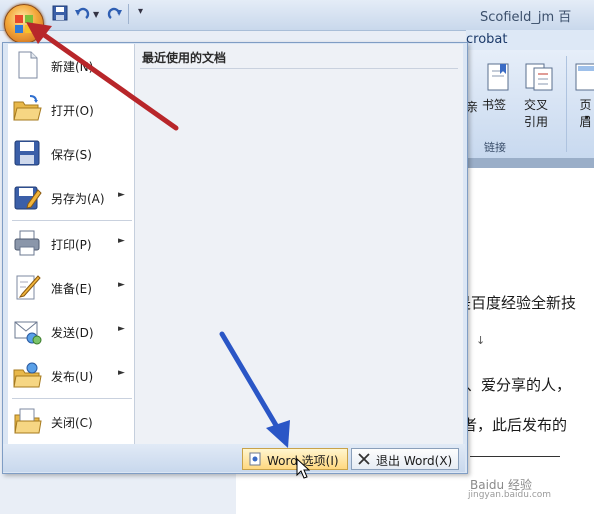 The height and width of the screenshot is (514, 594). What do you see at coordinates (539, 77) in the screenshot?
I see `cross-reference-icon` at bounding box center [539, 77].